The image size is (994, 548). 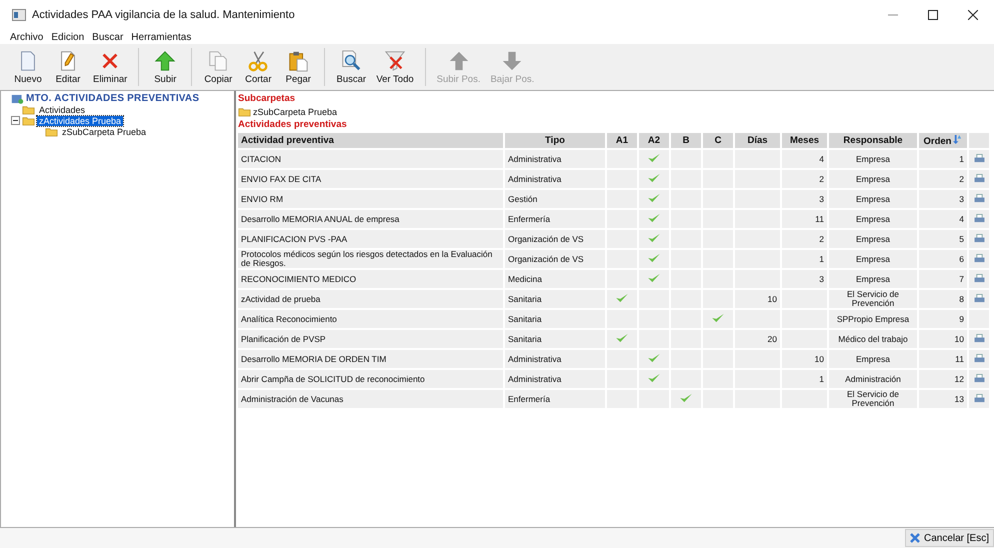 What do you see at coordinates (67, 37) in the screenshot?
I see `menu-item: Edicion` at bounding box center [67, 37].